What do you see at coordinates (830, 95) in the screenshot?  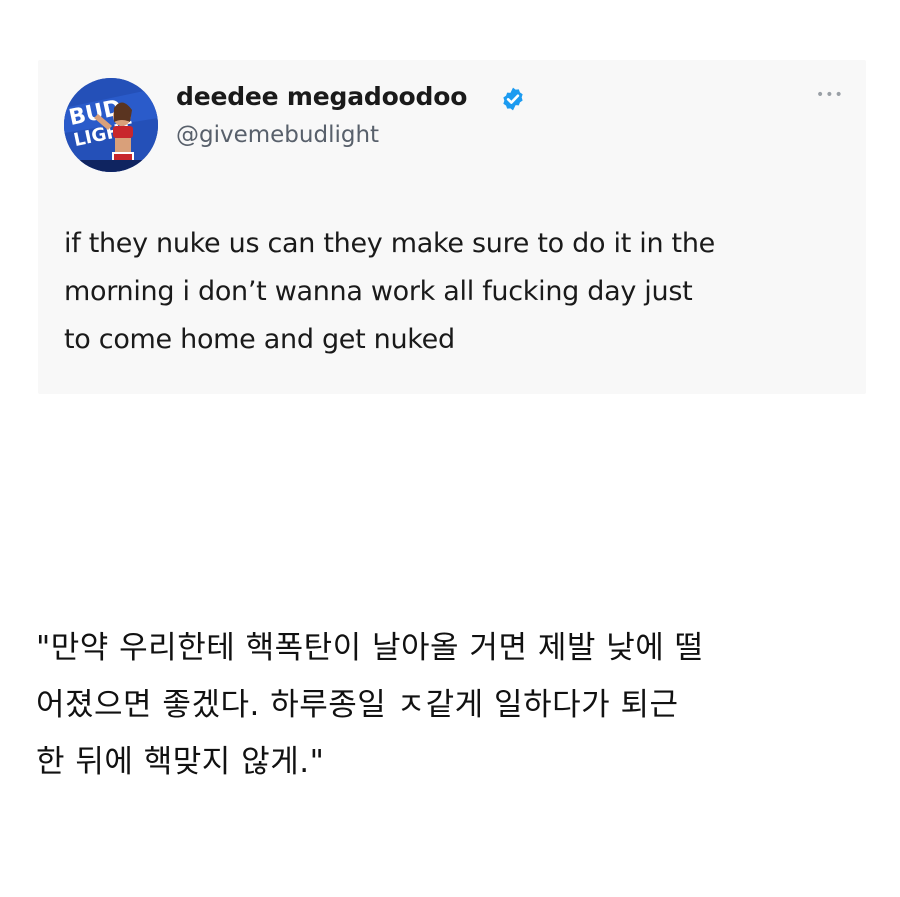 I see `more-options-icon: •••` at bounding box center [830, 95].